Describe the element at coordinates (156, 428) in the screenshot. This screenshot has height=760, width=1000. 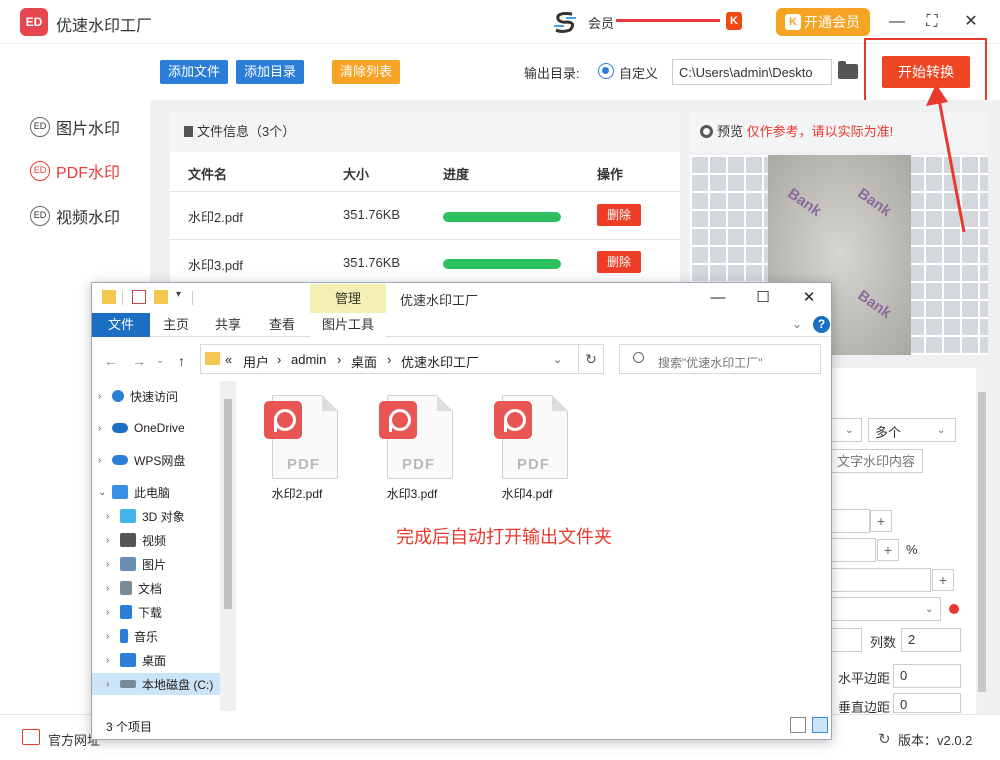
I see `nav-item-onedrive: › OneDrive` at that location.